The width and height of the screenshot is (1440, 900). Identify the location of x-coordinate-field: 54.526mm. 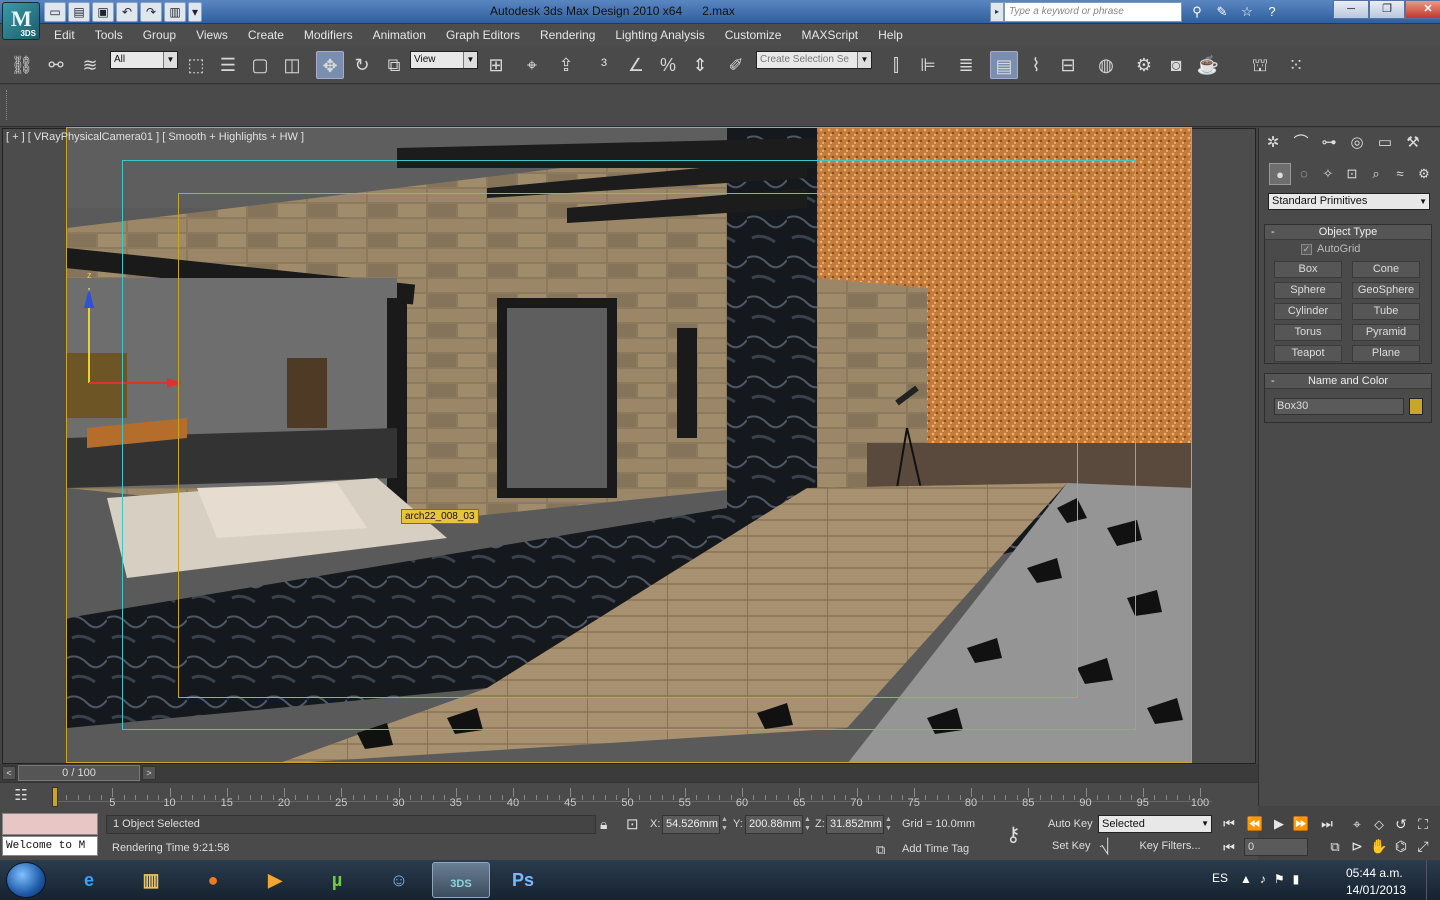
(691, 824).